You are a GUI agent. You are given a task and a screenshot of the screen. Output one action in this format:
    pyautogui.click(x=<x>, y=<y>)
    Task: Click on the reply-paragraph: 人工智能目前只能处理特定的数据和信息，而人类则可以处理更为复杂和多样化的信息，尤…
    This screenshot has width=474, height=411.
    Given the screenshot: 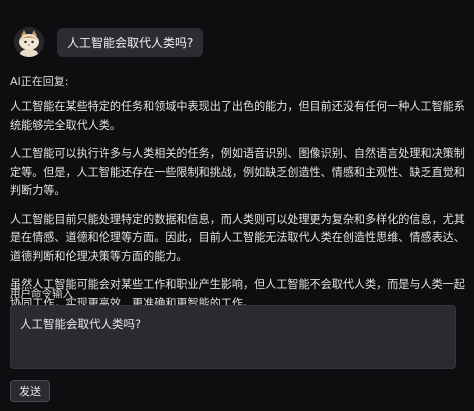 What is the action you would take?
    pyautogui.click(x=237, y=237)
    